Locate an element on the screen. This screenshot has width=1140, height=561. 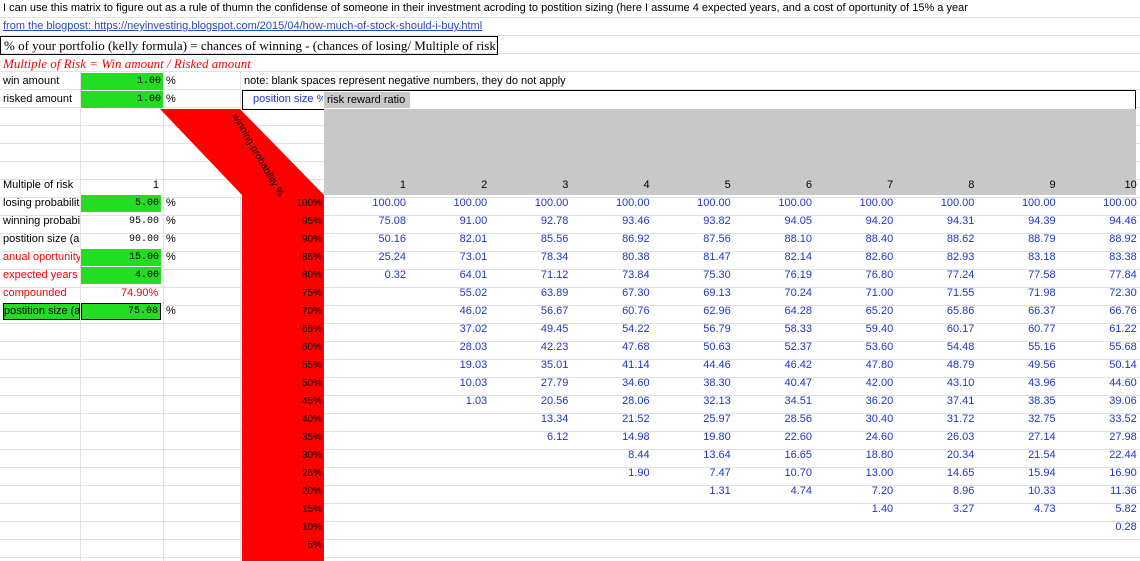
ratio-header: 10 is located at coordinates (1130, 185).